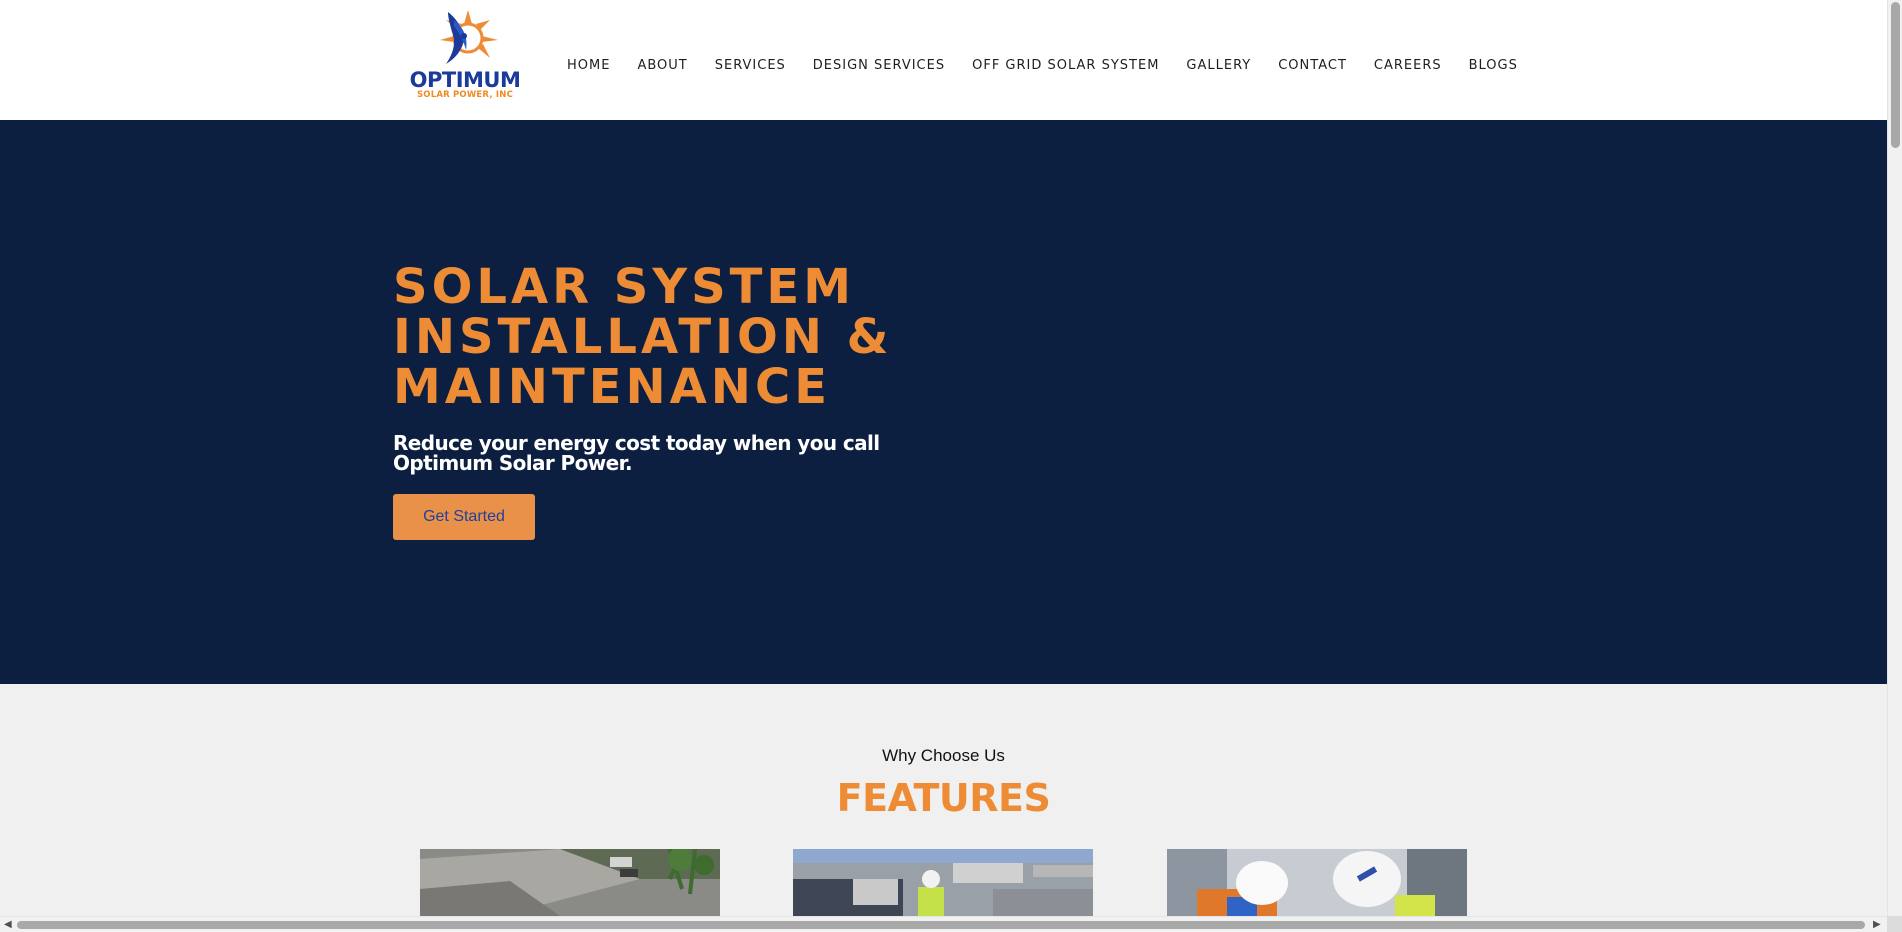 The image size is (1902, 932). What do you see at coordinates (513, 463) in the screenshot?
I see `hero-subtitle-line: Optimum Solar Power.` at bounding box center [513, 463].